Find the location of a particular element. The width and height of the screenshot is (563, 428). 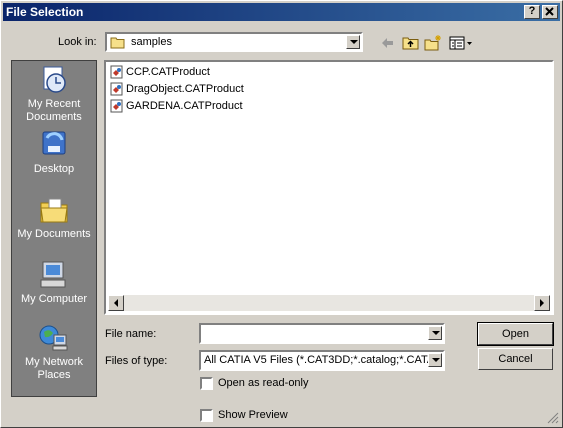

place-network-places: My Network Places is located at coordinates (54, 352).